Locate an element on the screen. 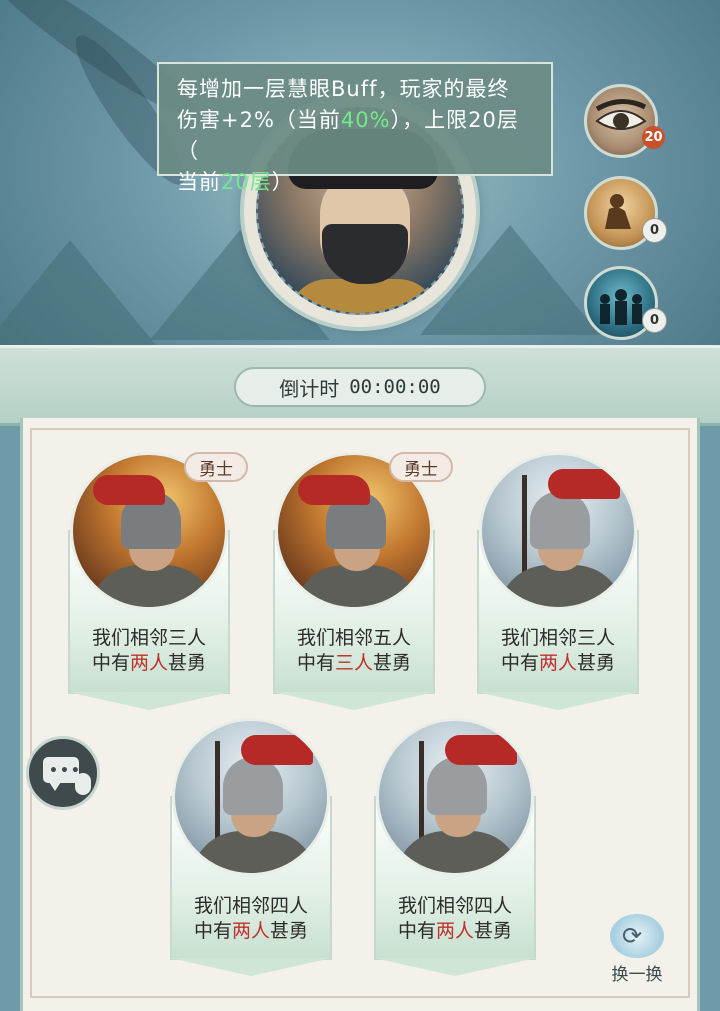 The image size is (720, 1011). tooltip-line-2: 伤害+2%（当前40%），上限20层（ is located at coordinates (357, 136).